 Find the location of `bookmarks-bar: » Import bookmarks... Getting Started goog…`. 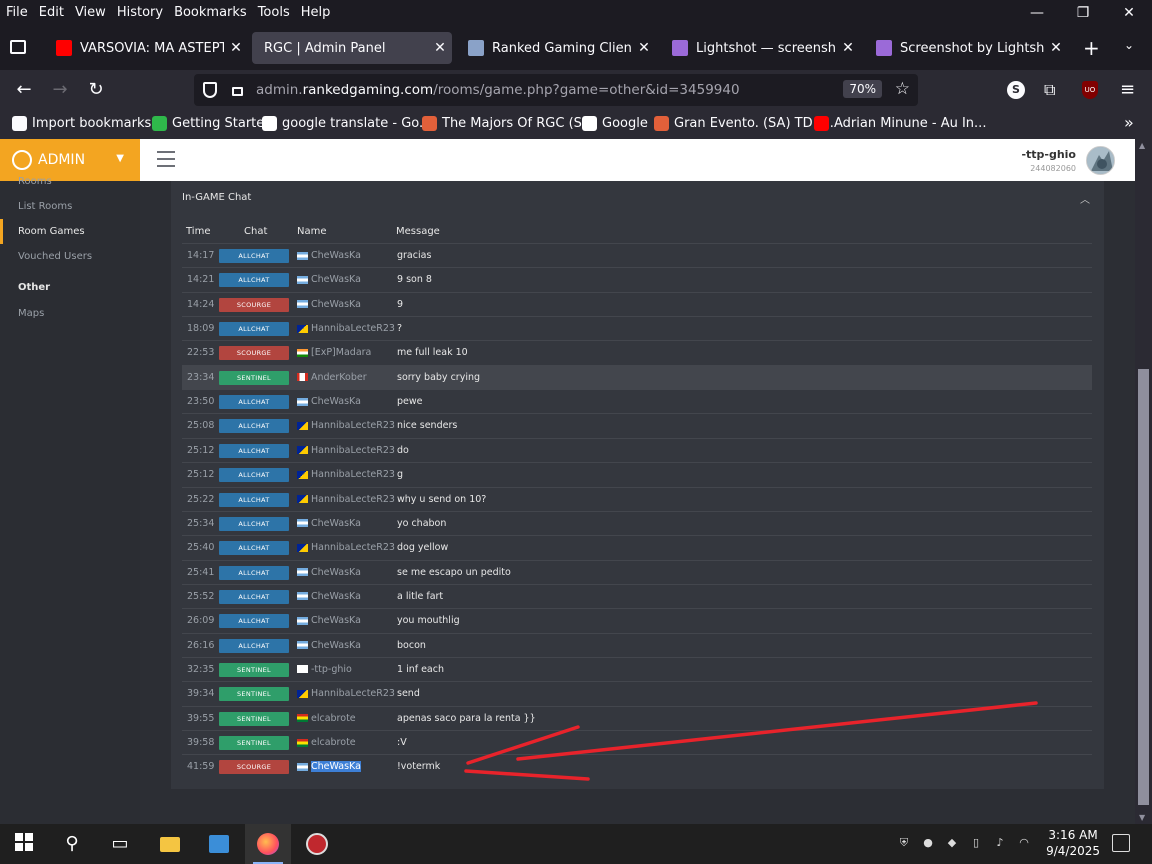

bookmarks-bar: » Import bookmarks... Getting Started goog… is located at coordinates (576, 124).